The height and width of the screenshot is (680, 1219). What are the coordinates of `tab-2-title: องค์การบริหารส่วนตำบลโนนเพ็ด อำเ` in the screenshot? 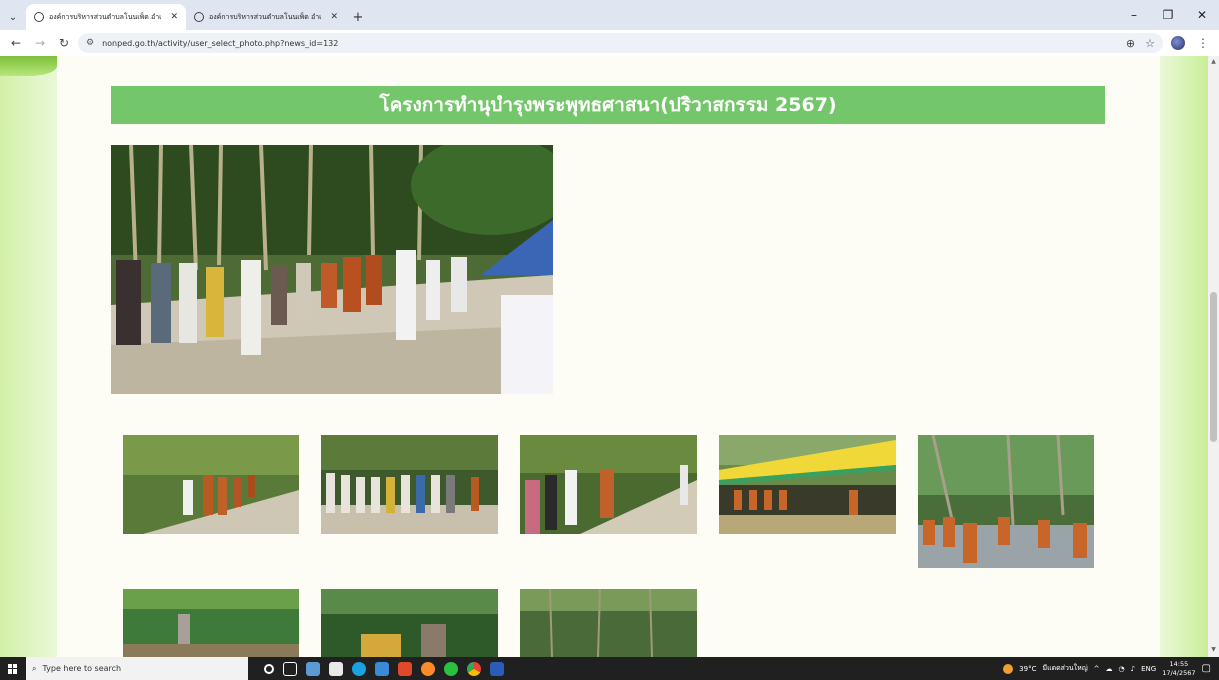 It's located at (265, 16).